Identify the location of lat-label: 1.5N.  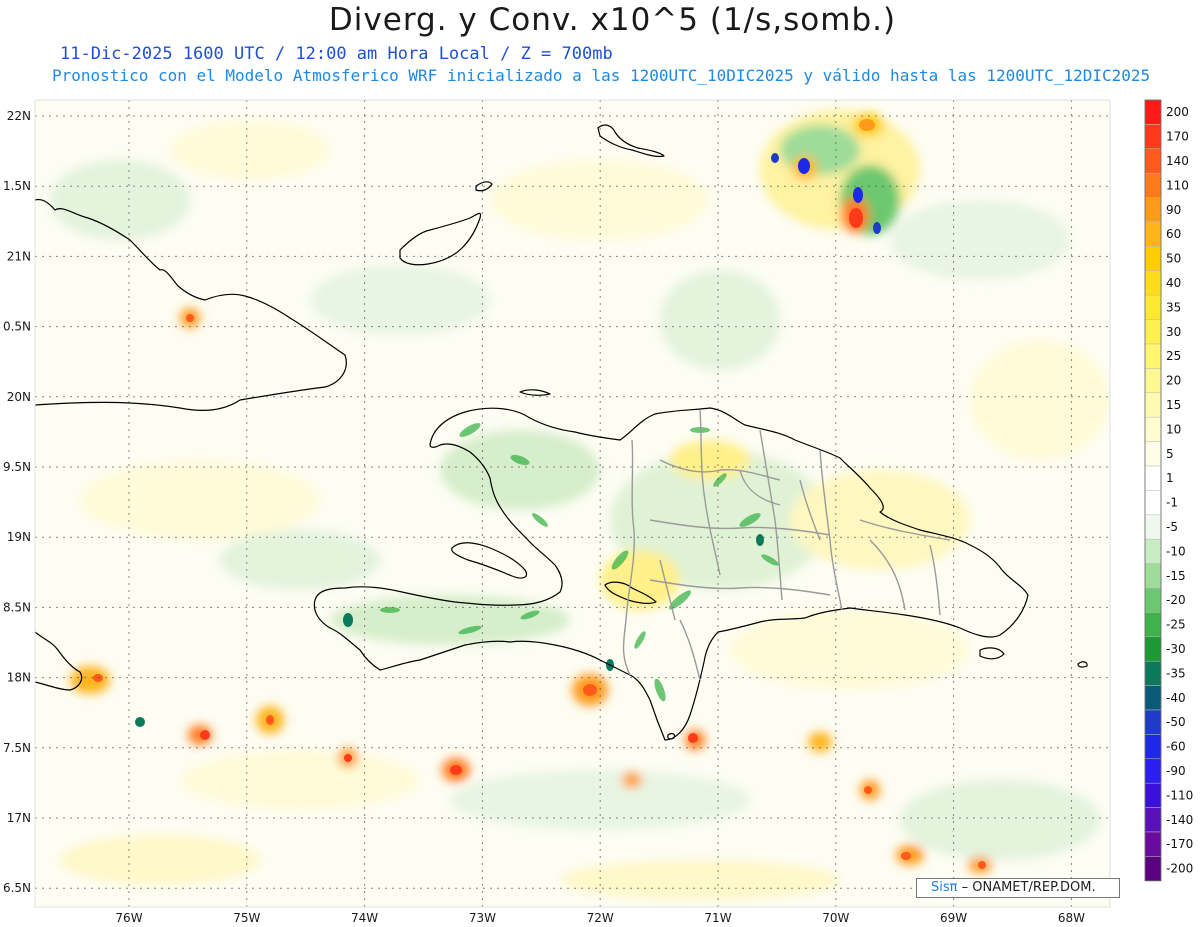
(17, 186).